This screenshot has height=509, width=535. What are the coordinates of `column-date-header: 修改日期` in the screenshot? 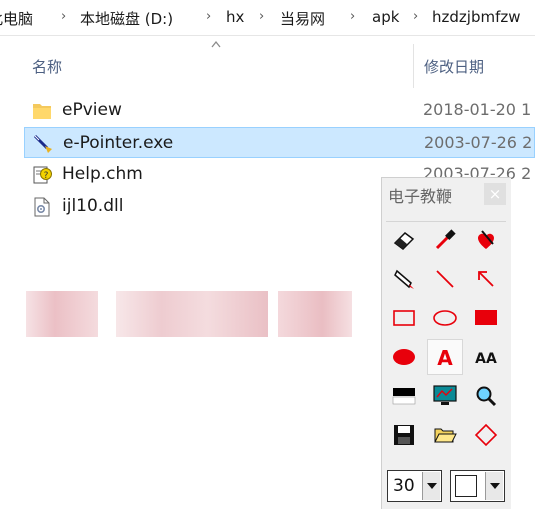 It's located at (454, 66).